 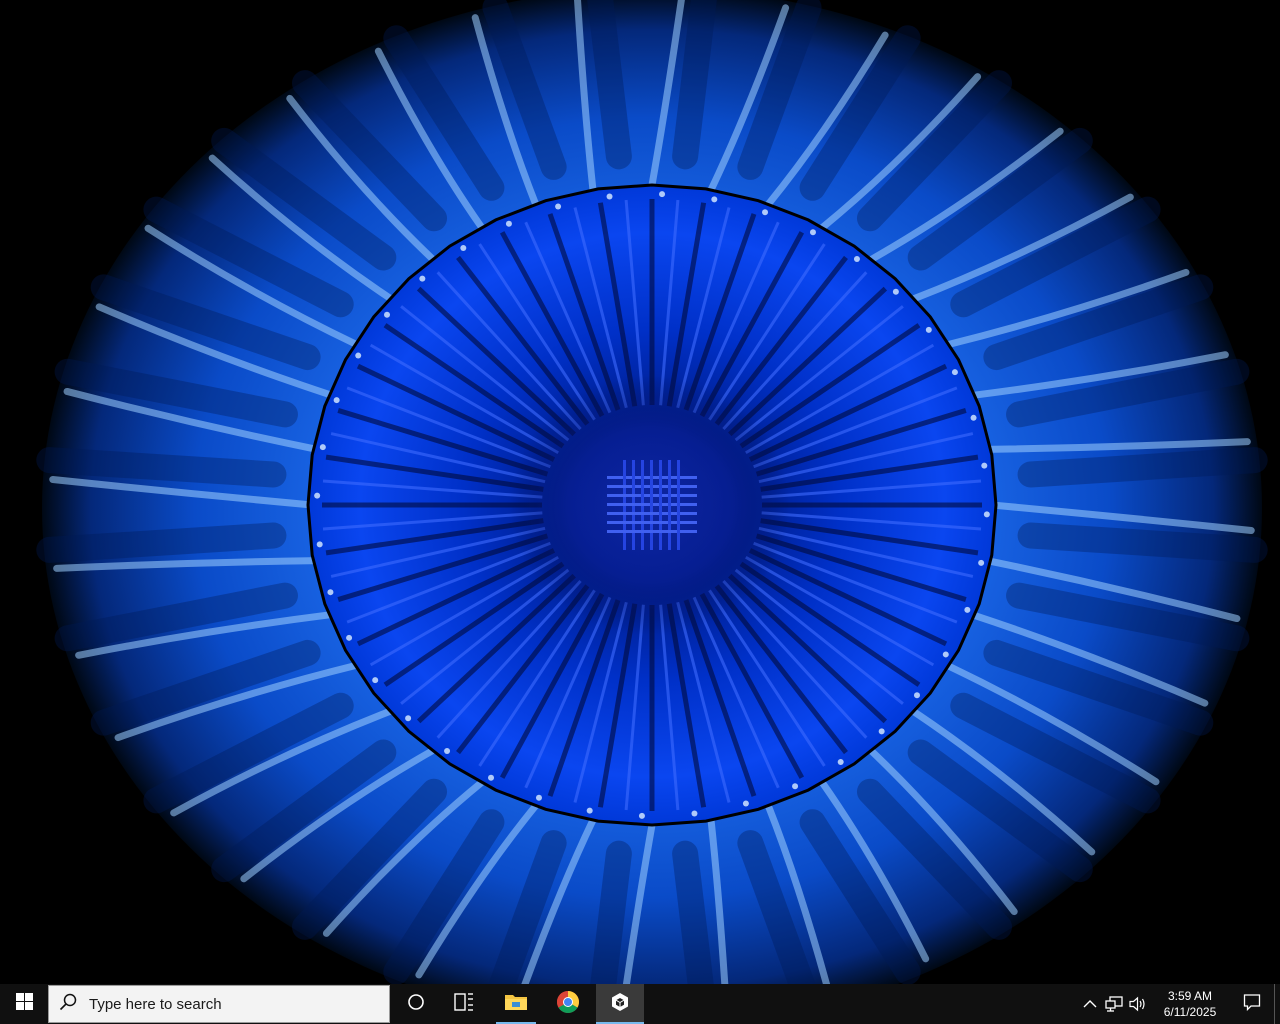 What do you see at coordinates (68, 1004) in the screenshot?
I see `search-icon` at bounding box center [68, 1004].